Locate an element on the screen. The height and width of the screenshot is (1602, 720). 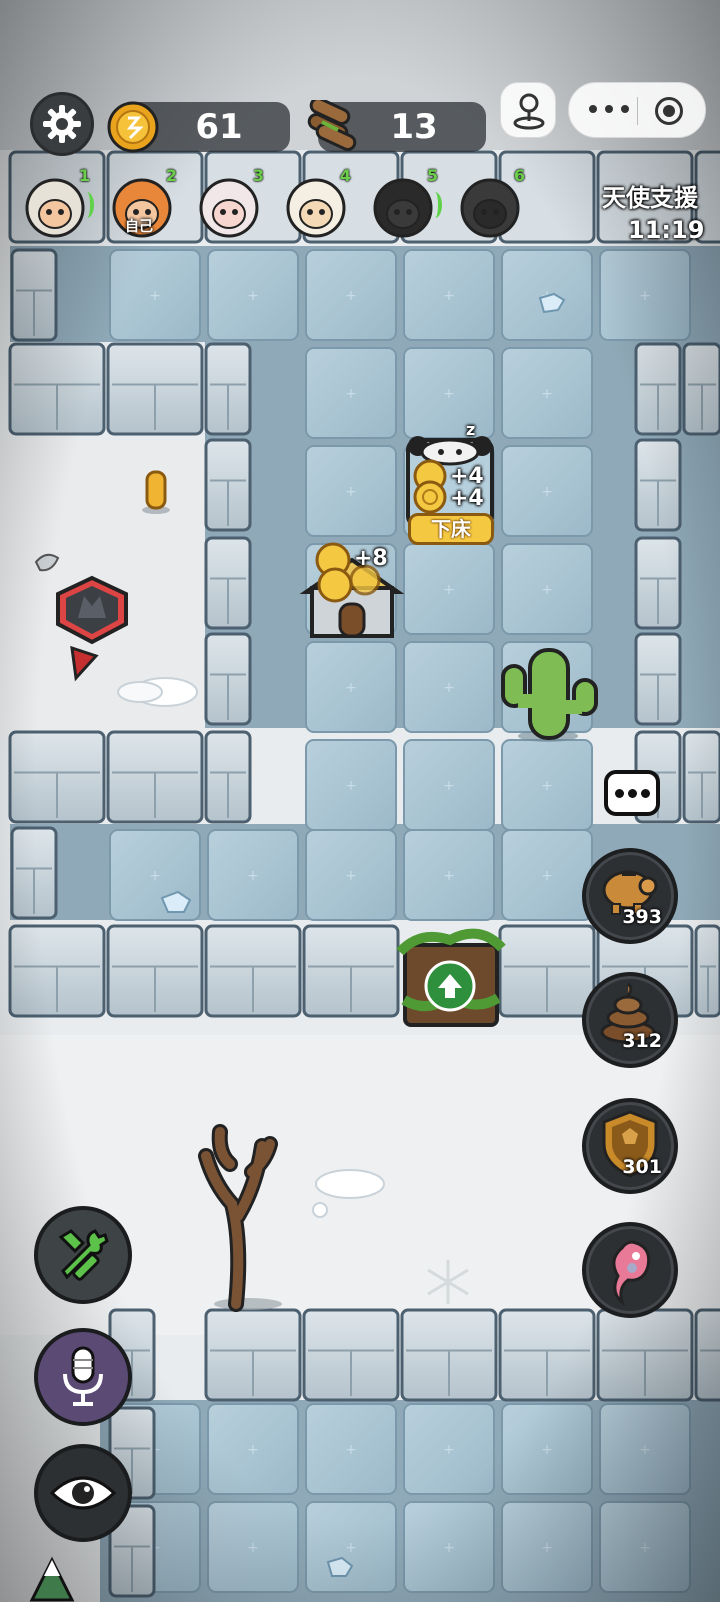
tools-icon is located at coordinates (83, 1255).